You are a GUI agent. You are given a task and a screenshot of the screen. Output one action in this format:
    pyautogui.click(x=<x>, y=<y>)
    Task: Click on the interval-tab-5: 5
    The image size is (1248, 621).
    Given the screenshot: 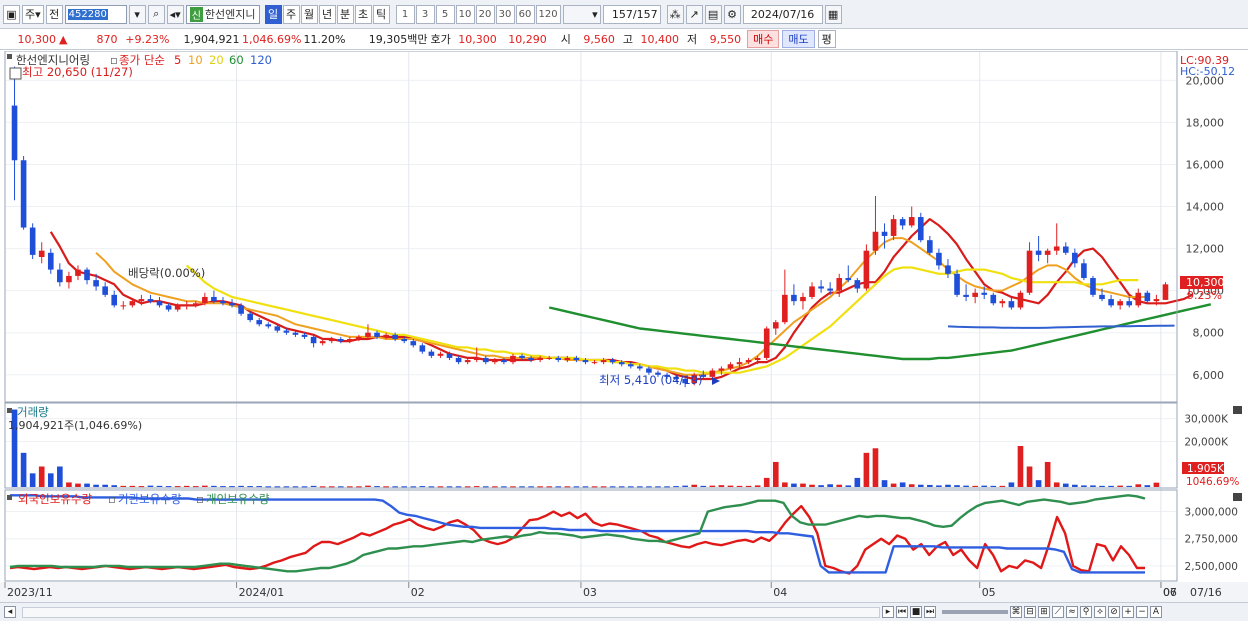 What is the action you would take?
    pyautogui.click(x=445, y=14)
    